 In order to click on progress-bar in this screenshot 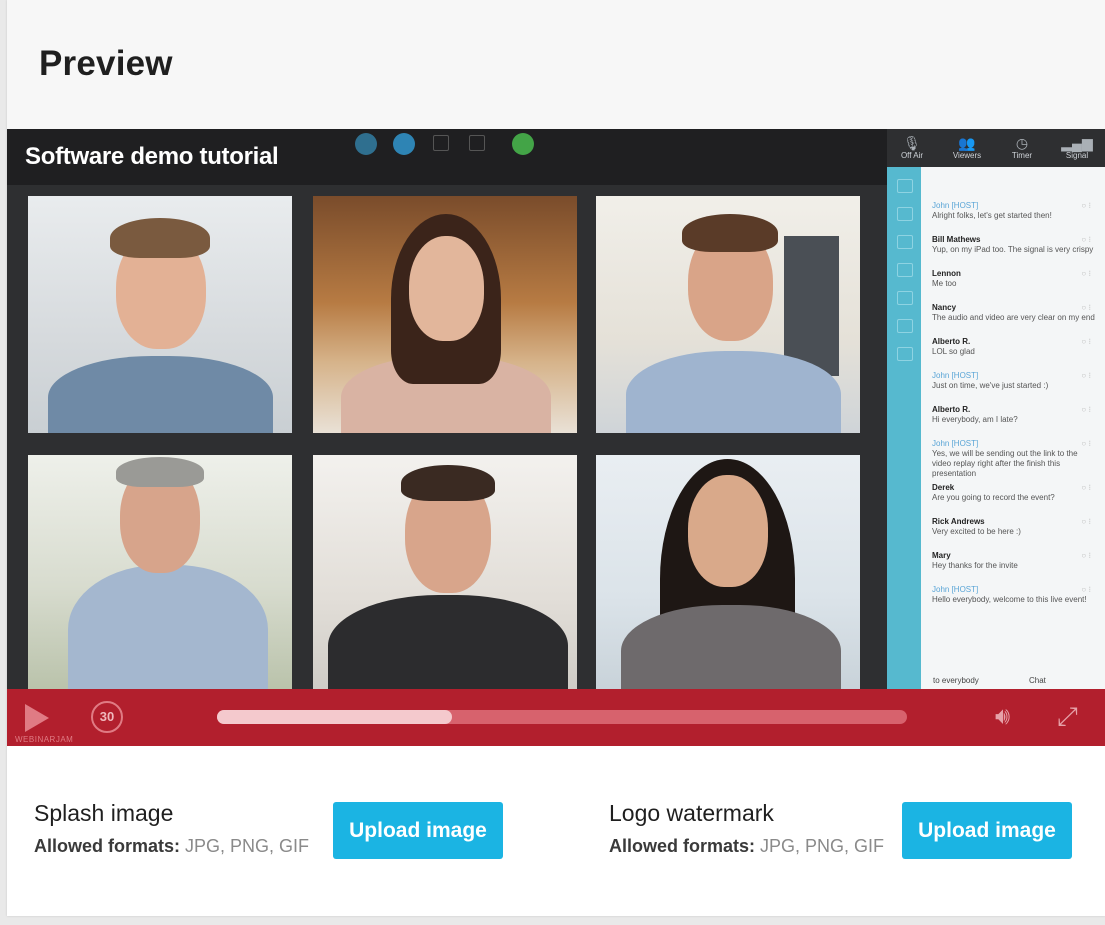, I will do `click(562, 717)`.